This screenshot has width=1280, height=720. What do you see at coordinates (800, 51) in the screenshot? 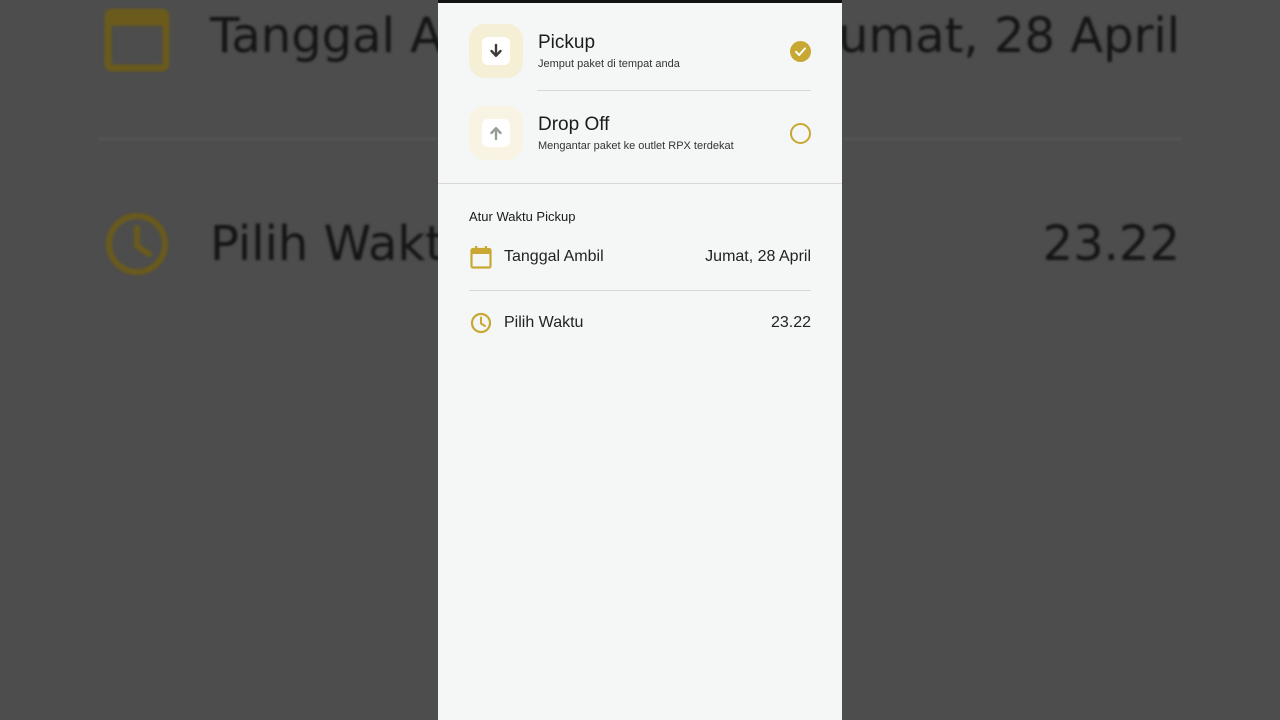
I see `radio-checked-icon` at bounding box center [800, 51].